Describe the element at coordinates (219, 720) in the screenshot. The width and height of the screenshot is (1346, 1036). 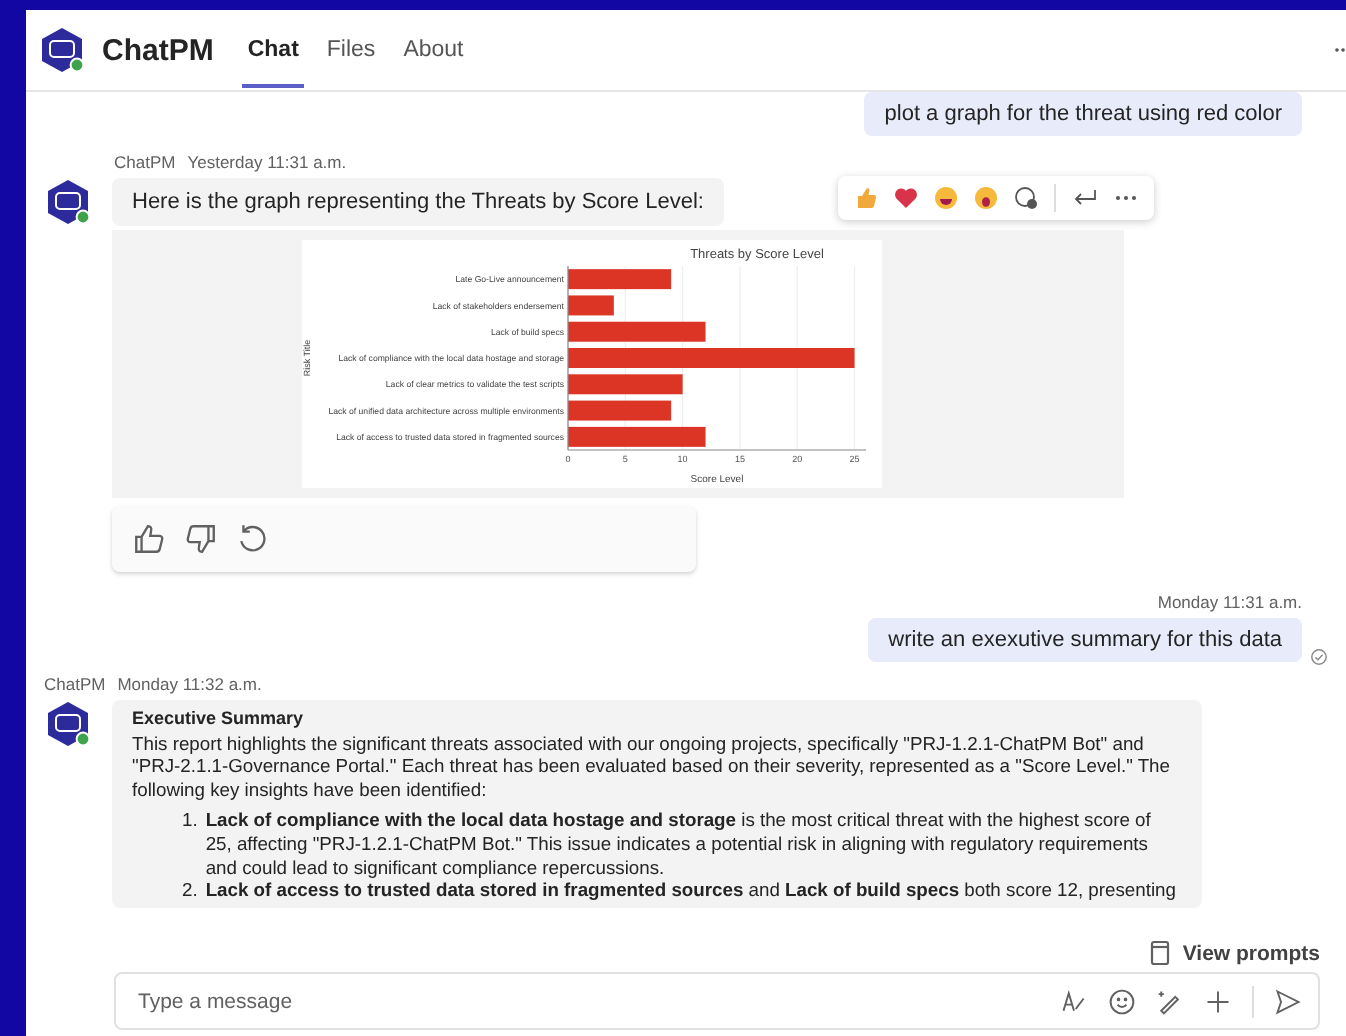
I see `summary-heading: Executive Summary` at that location.